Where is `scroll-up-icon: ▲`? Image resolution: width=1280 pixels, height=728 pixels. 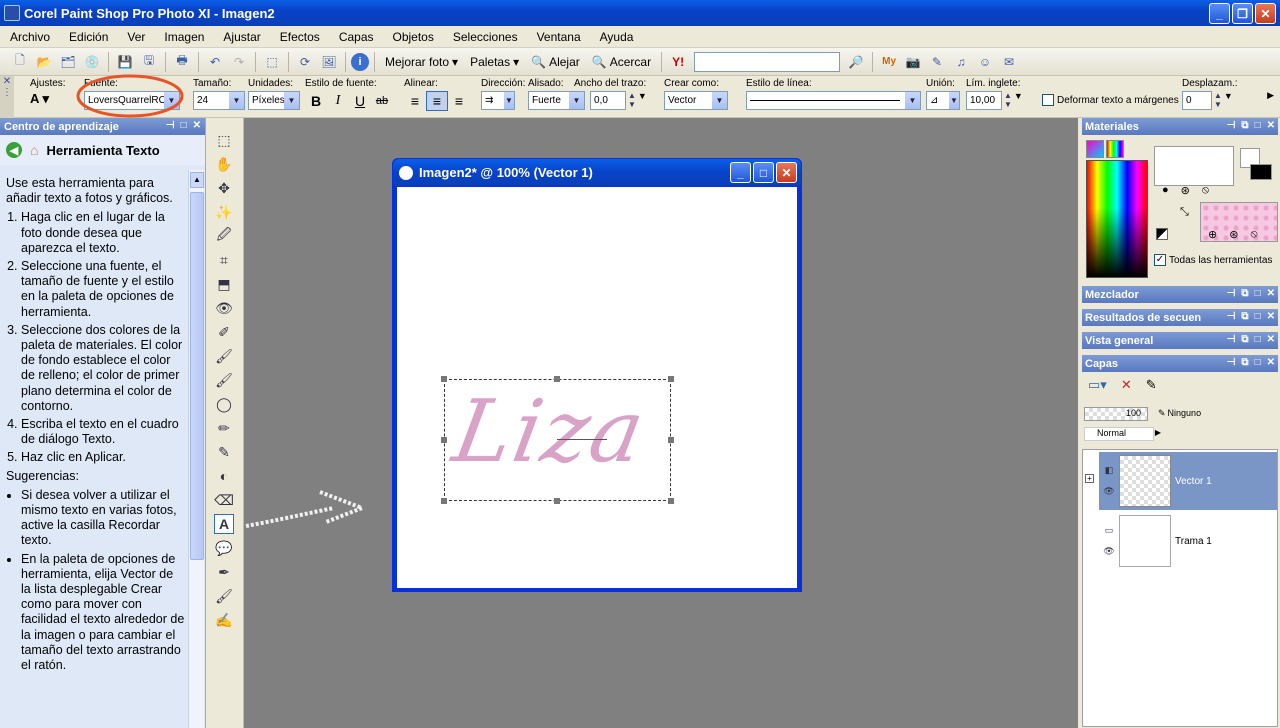
scroll-up-icon: ▲ is located at coordinates (197, 180).